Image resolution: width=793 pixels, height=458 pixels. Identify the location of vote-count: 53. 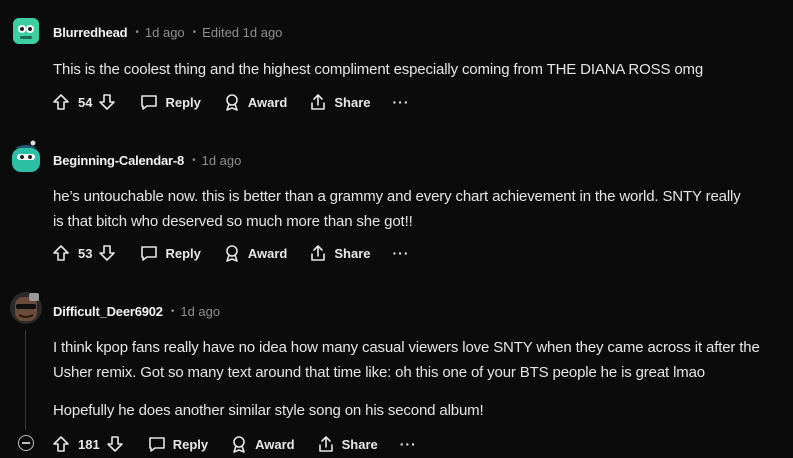
(85, 253).